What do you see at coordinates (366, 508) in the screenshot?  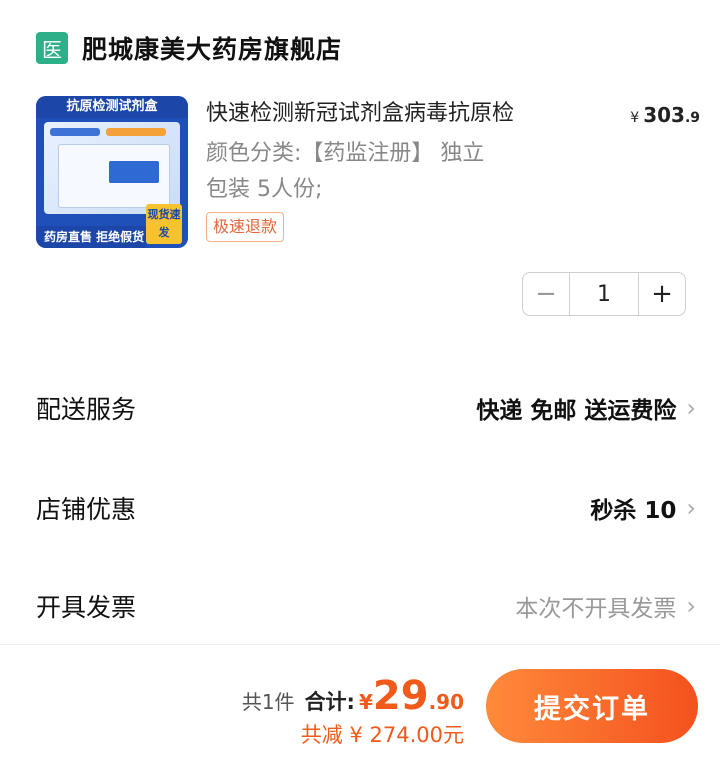 I see `store-discount-row: 店铺优惠 秒杀 10 ›` at bounding box center [366, 508].